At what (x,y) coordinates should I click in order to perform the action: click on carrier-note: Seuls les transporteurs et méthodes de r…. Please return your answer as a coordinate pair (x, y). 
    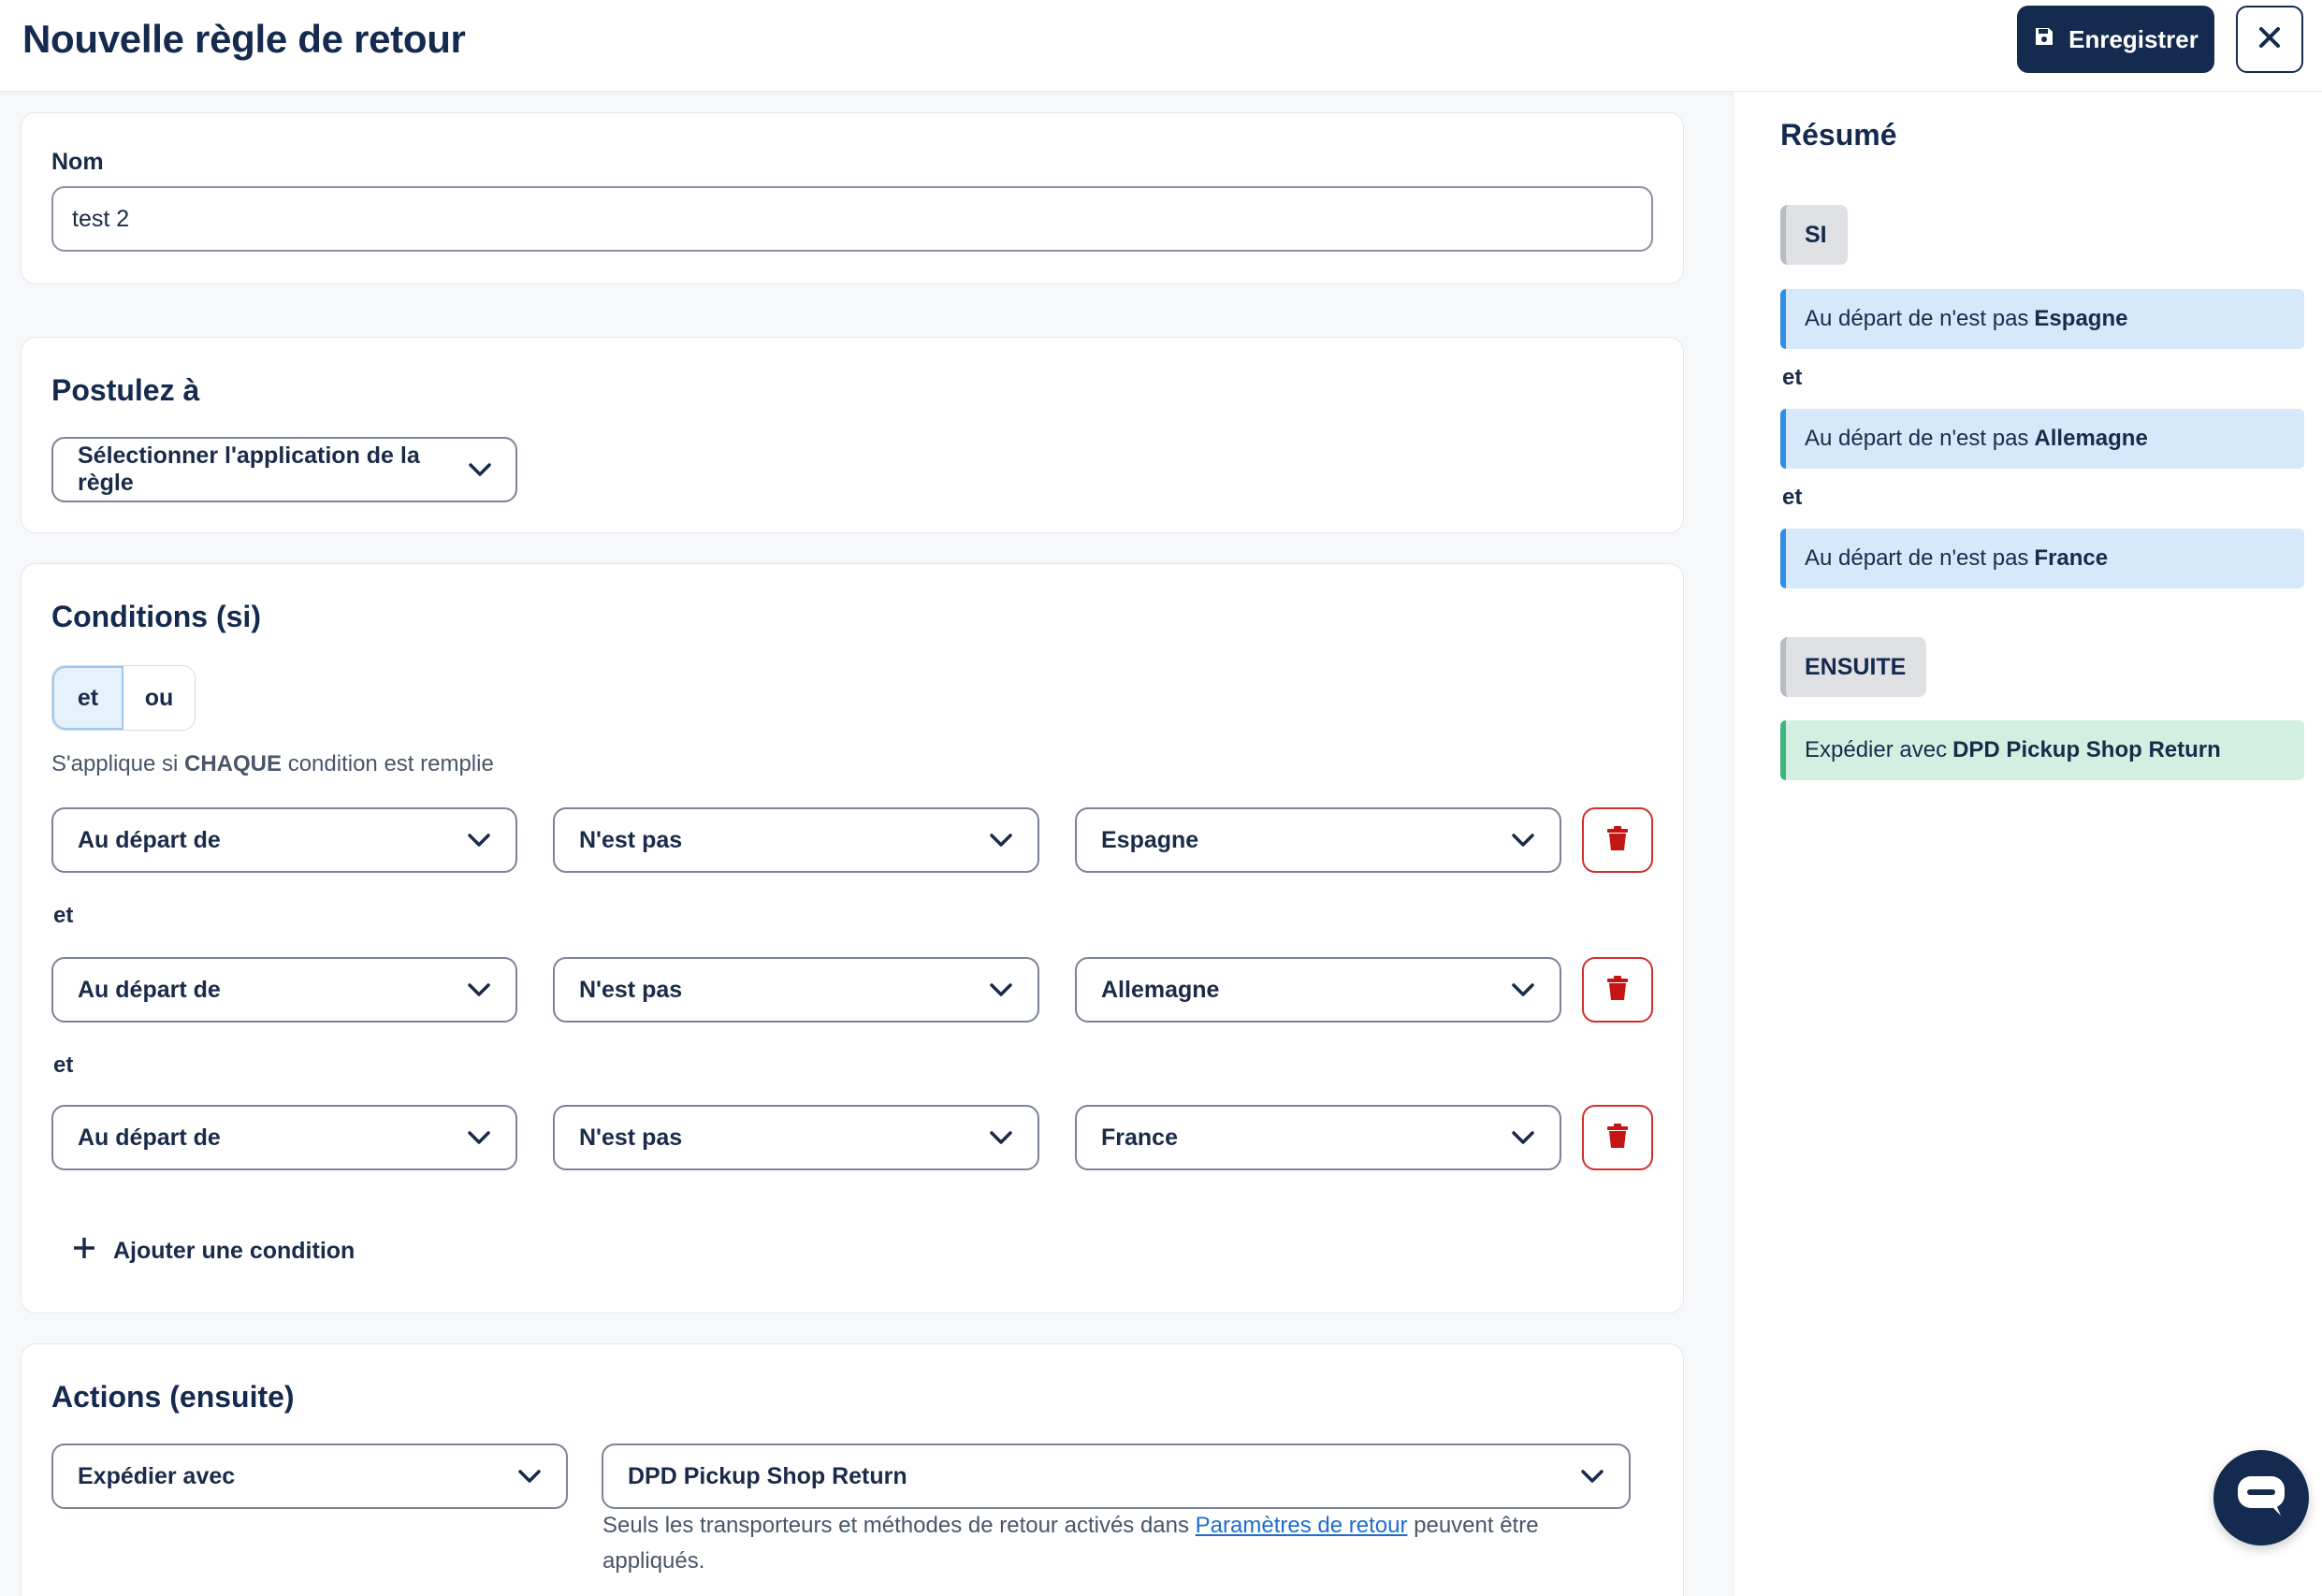
    Looking at the image, I should click on (1093, 1543).